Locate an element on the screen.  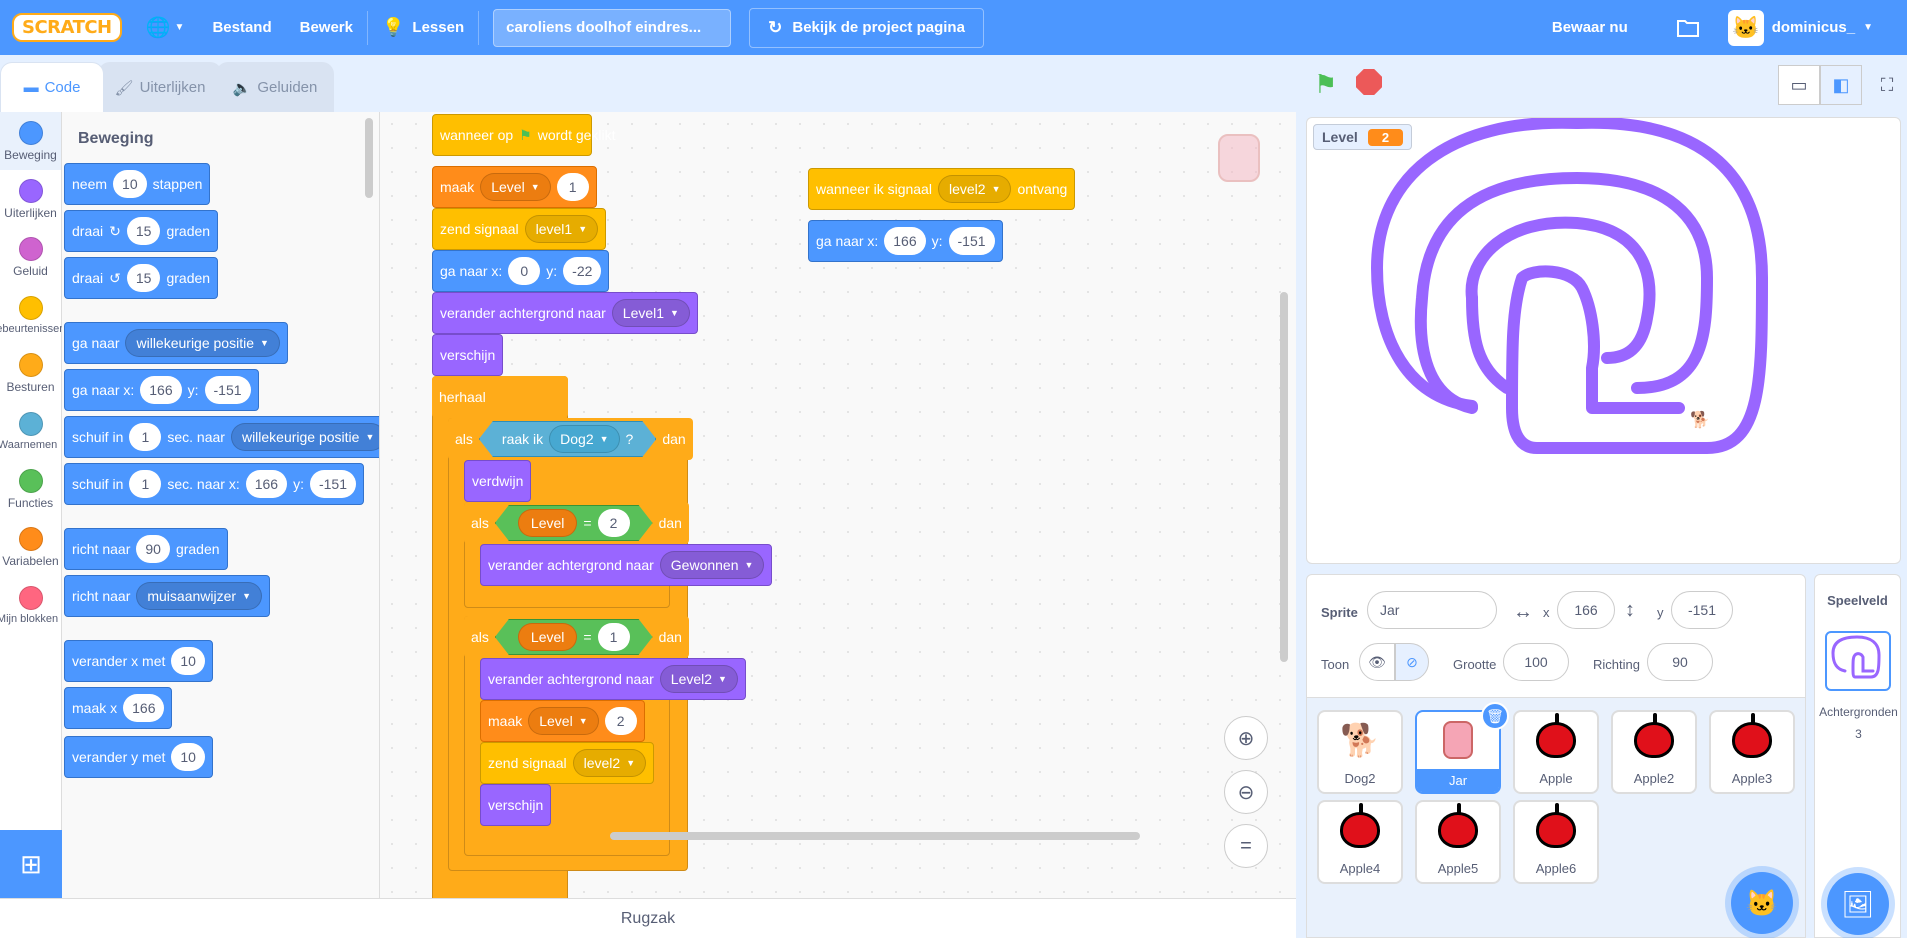
block-equals: Level = 1 is located at coordinates (574, 637).